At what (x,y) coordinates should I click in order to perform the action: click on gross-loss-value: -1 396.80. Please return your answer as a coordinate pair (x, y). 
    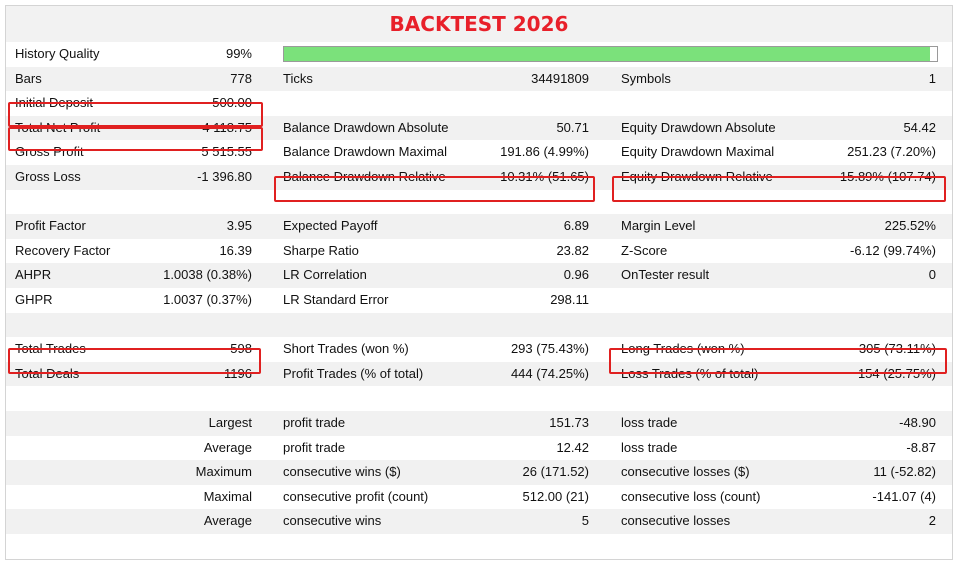
    Looking at the image, I should click on (224, 176).